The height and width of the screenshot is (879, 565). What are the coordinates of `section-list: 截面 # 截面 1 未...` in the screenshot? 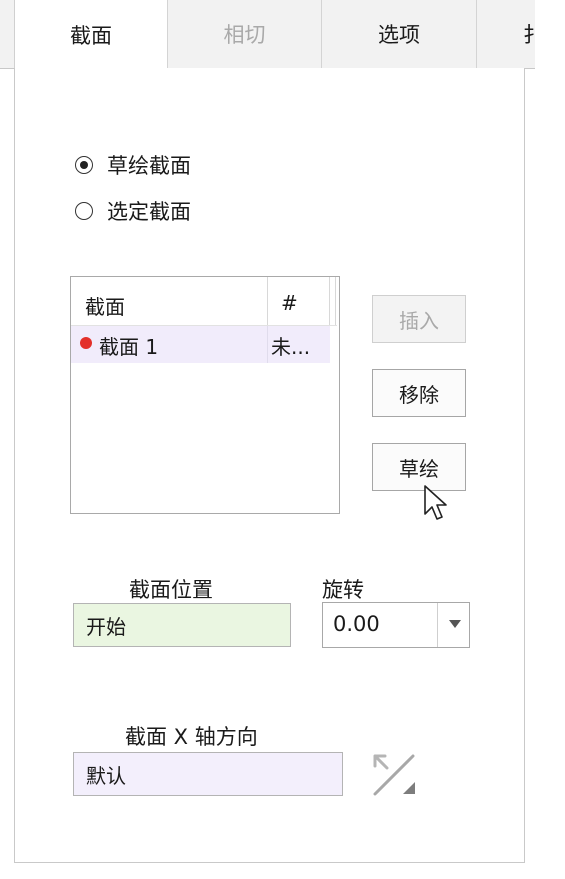 It's located at (205, 395).